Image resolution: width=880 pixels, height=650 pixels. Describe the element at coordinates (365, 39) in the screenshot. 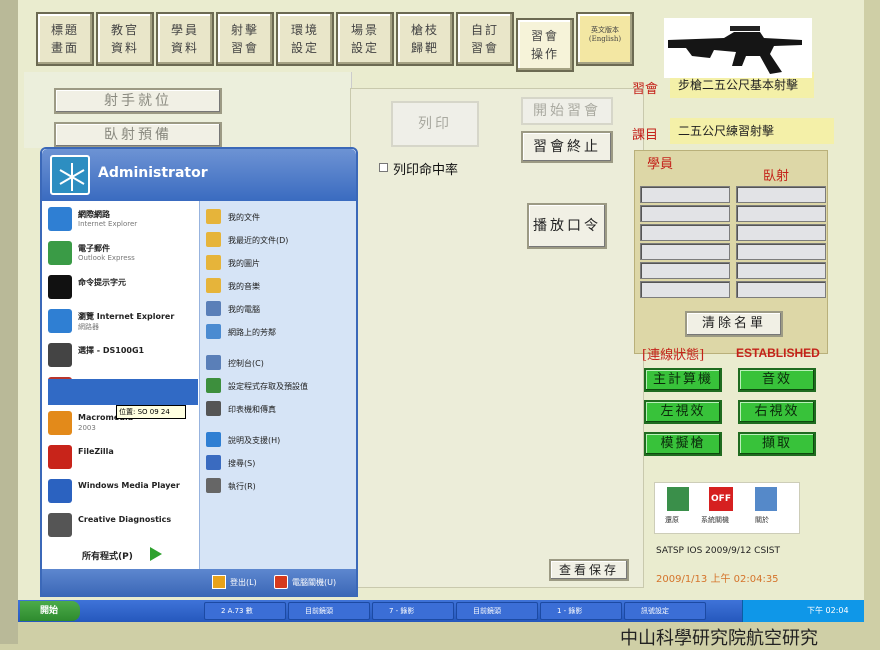

I see `tab-5: 場景 設定` at that location.